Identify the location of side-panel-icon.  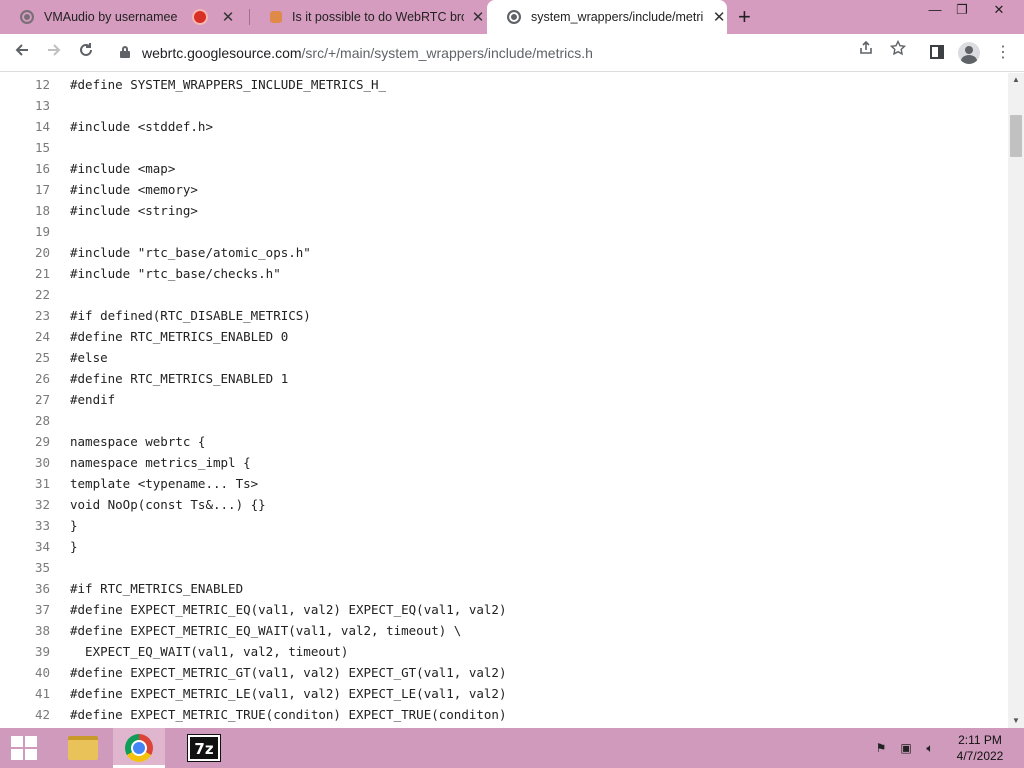
(937, 52).